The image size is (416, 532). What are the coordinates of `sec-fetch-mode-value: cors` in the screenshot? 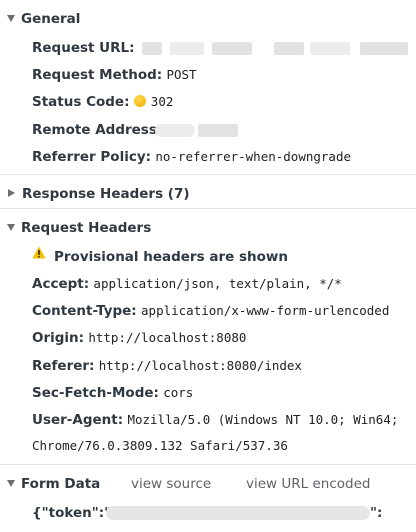 It's located at (178, 392).